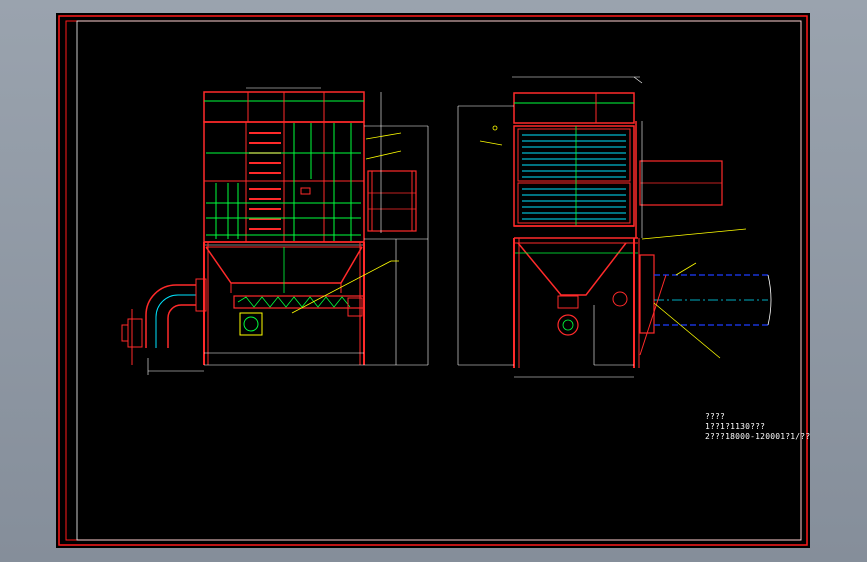 The height and width of the screenshot is (562, 867). What do you see at coordinates (251, 324) in the screenshot?
I see `conveyor-motor` at bounding box center [251, 324].